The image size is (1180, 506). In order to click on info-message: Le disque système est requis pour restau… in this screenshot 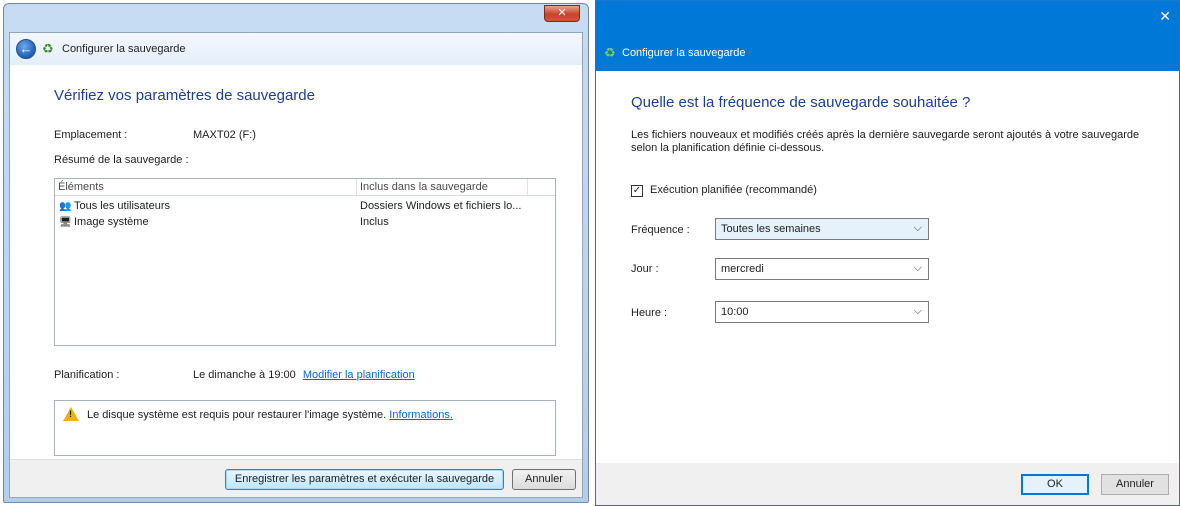, I will do `click(270, 415)`.